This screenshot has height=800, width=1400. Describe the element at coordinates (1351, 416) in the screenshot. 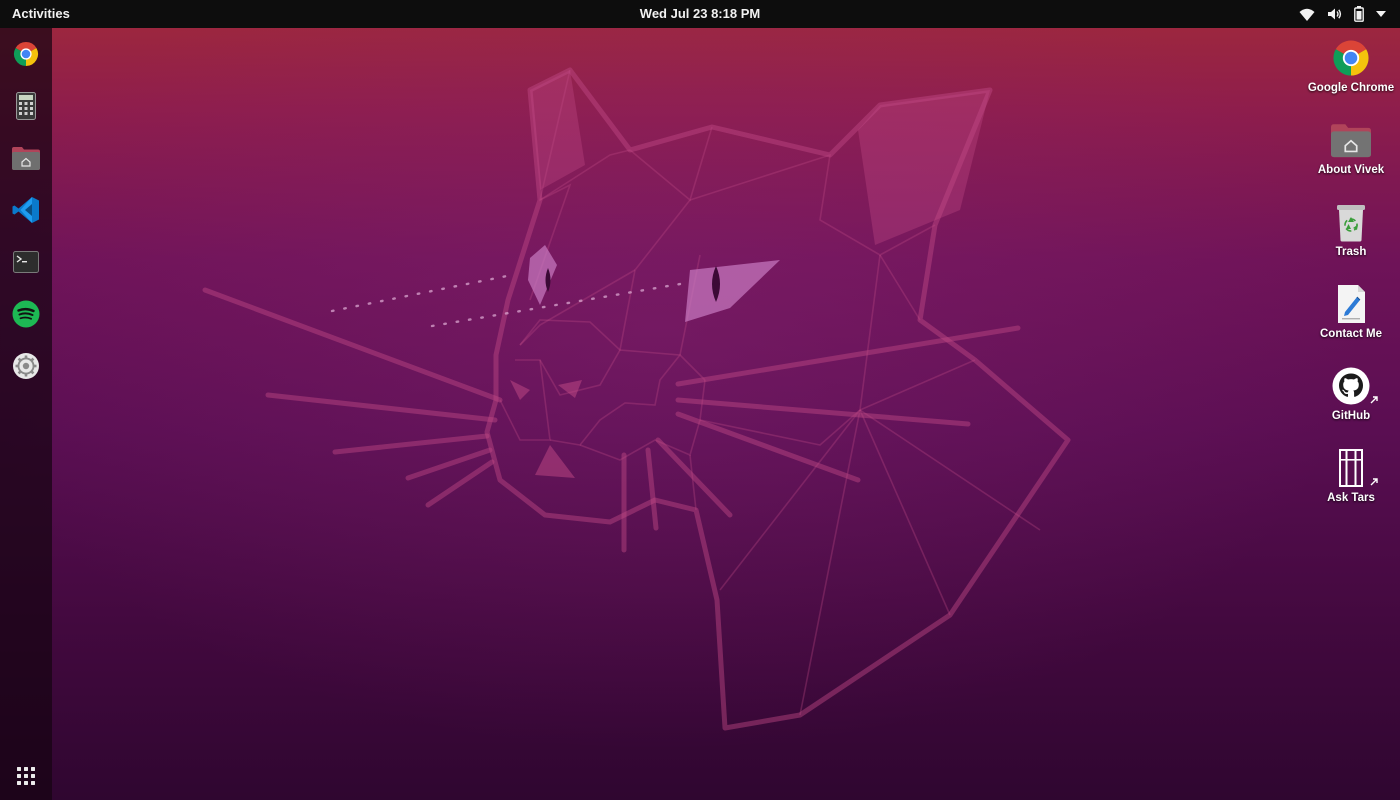

I see `desktop-icon-label: GitHub` at that location.